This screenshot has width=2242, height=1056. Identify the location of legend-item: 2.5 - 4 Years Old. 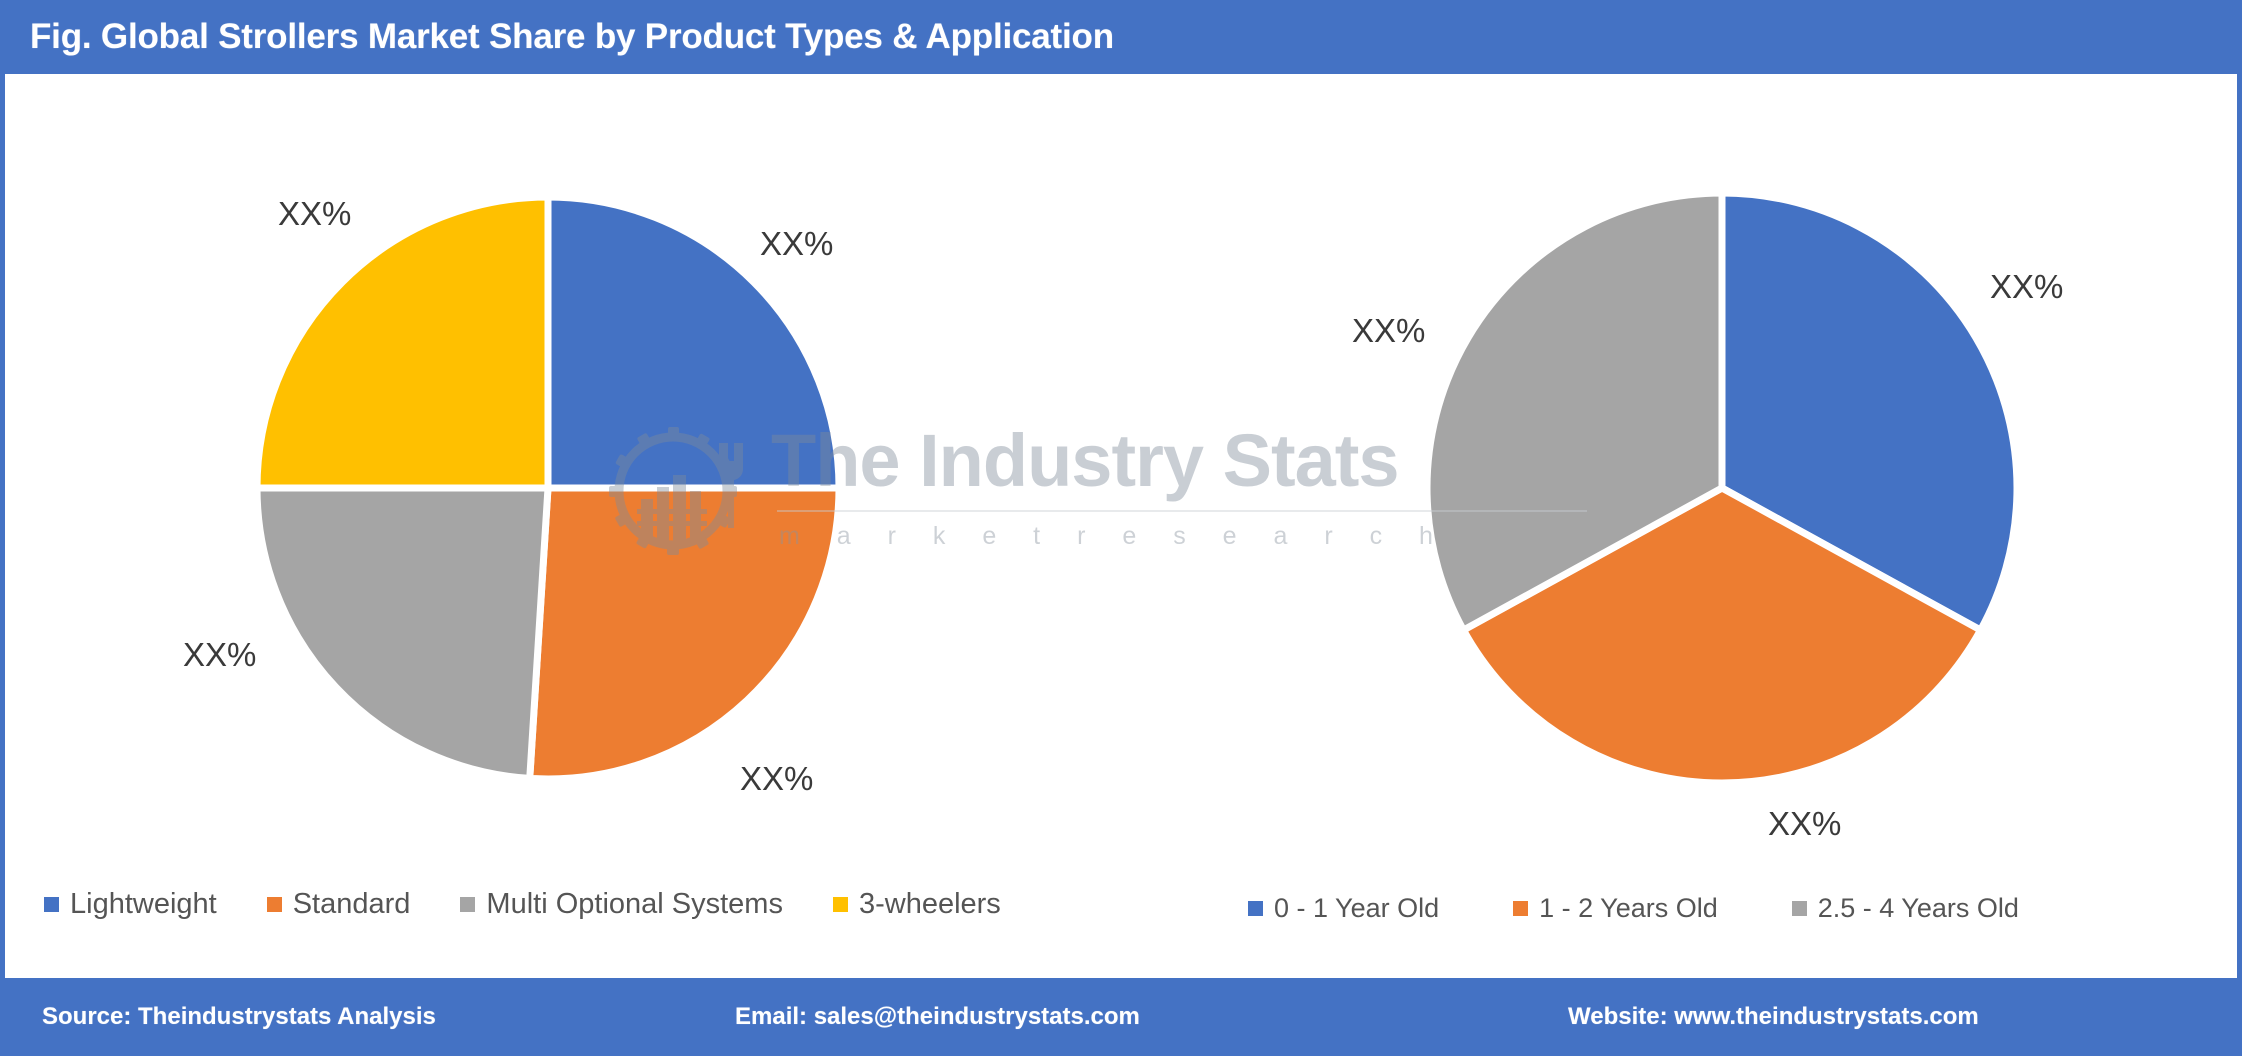
(1905, 908).